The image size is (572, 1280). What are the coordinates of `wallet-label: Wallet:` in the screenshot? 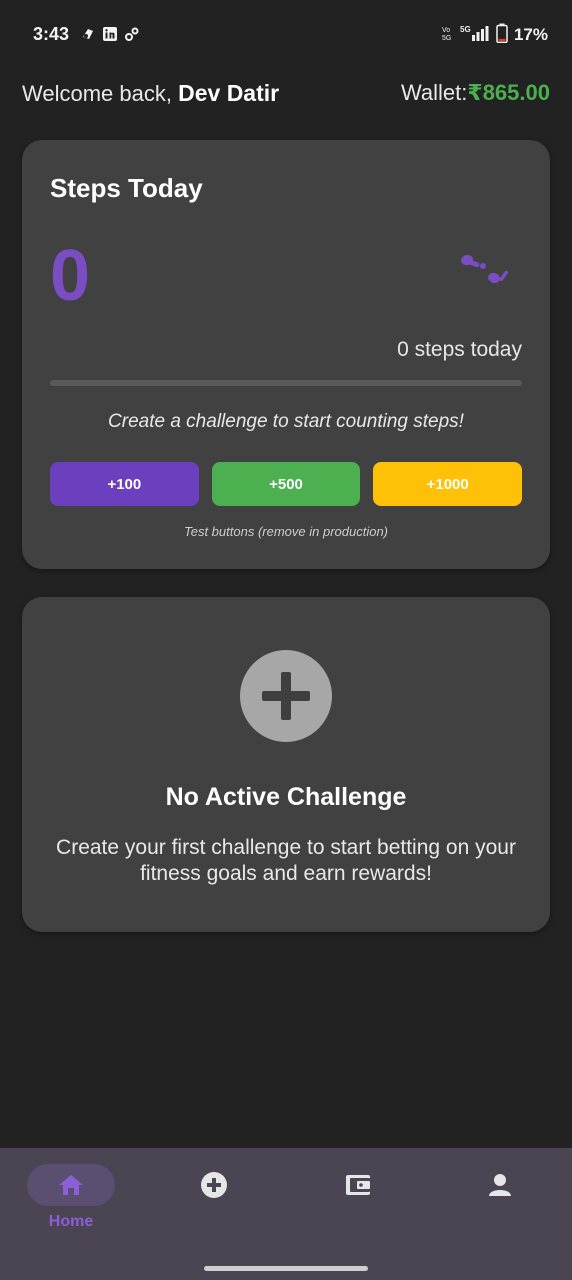 It's located at (434, 92).